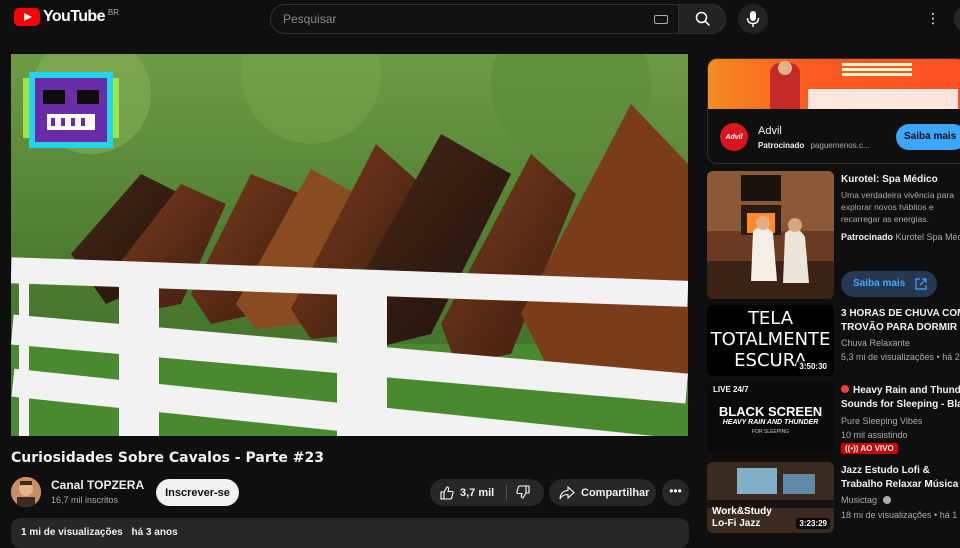 This screenshot has height=548, width=960. What do you see at coordinates (477, 492) in the screenshot?
I see `like-count: 3,7 mil` at bounding box center [477, 492].